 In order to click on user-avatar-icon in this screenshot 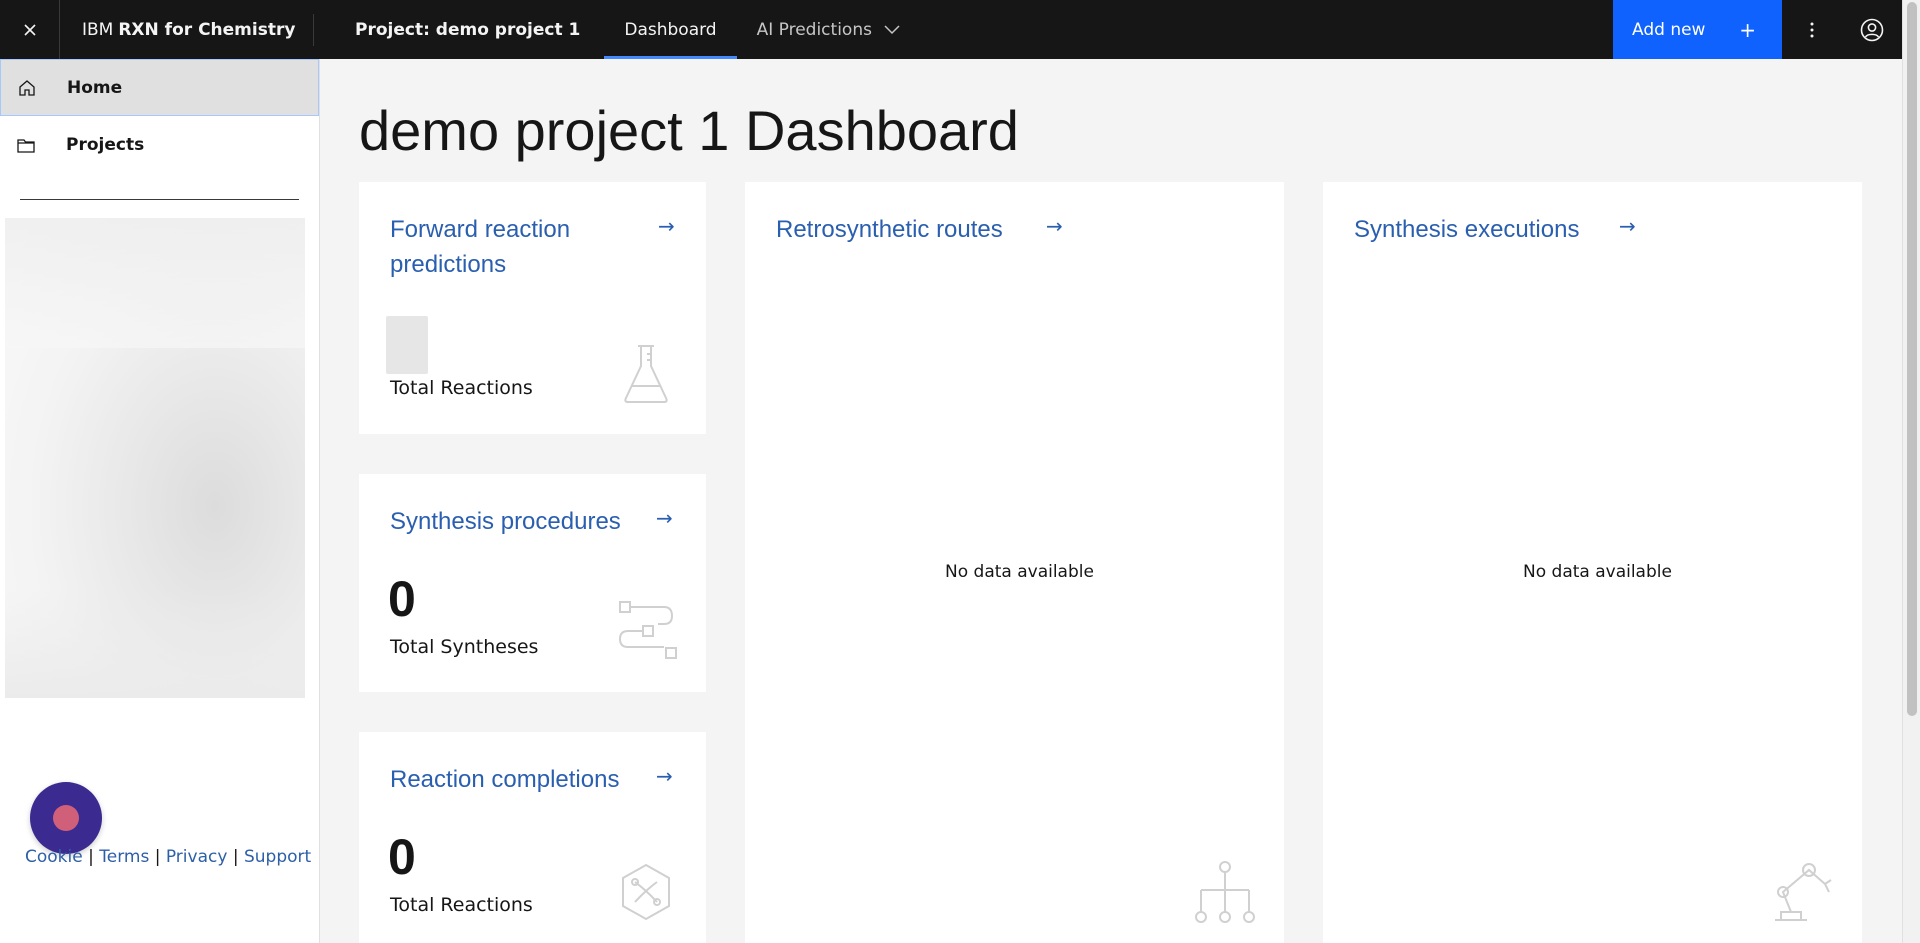, I will do `click(1872, 29)`.